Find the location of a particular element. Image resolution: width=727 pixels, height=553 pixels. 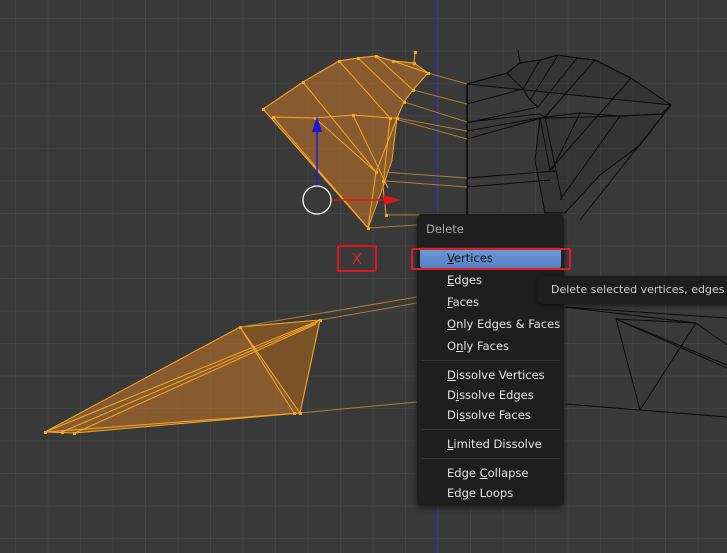

tooltip: Delete selected vertices, edges or faces is located at coordinates (632, 290).